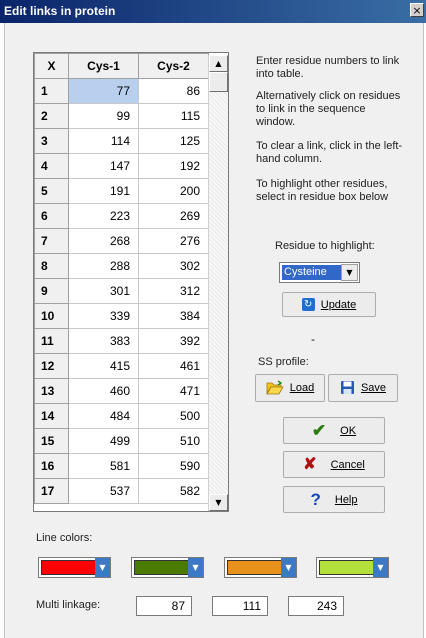 This screenshot has height=638, width=426. I want to click on cys1-cell: 147, so click(103, 166).